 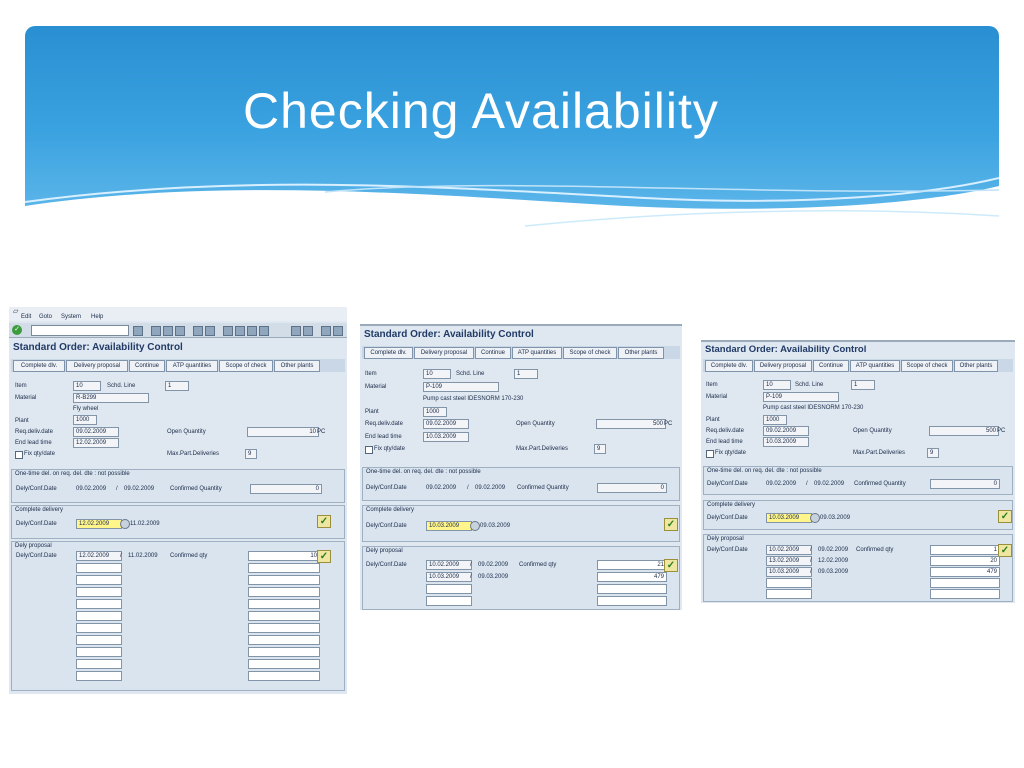 What do you see at coordinates (45, 317) in the screenshot?
I see `menu-goto: Goto` at bounding box center [45, 317].